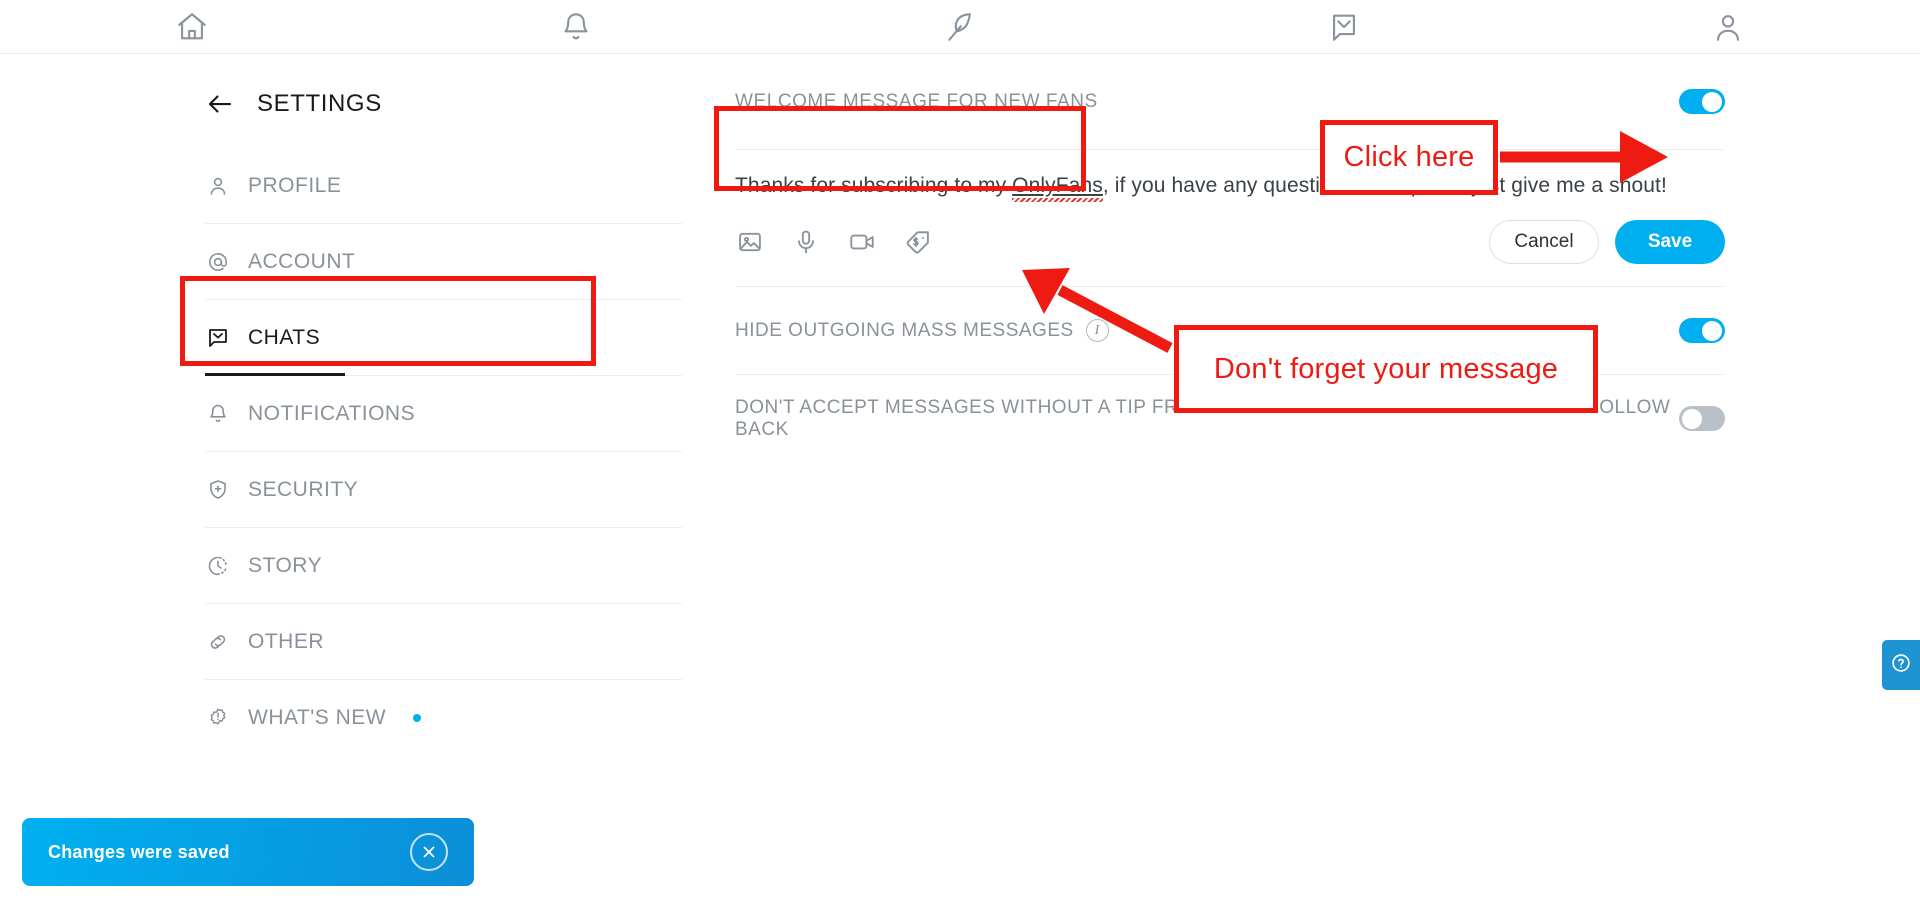 The image size is (1920, 911). I want to click on settings-header: SETTINGS, so click(447, 104).